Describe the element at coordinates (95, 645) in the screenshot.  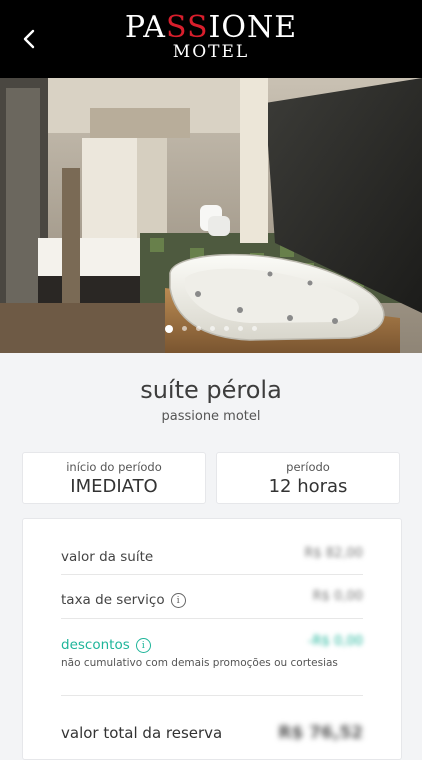
I see `discounts-label: descontos` at that location.